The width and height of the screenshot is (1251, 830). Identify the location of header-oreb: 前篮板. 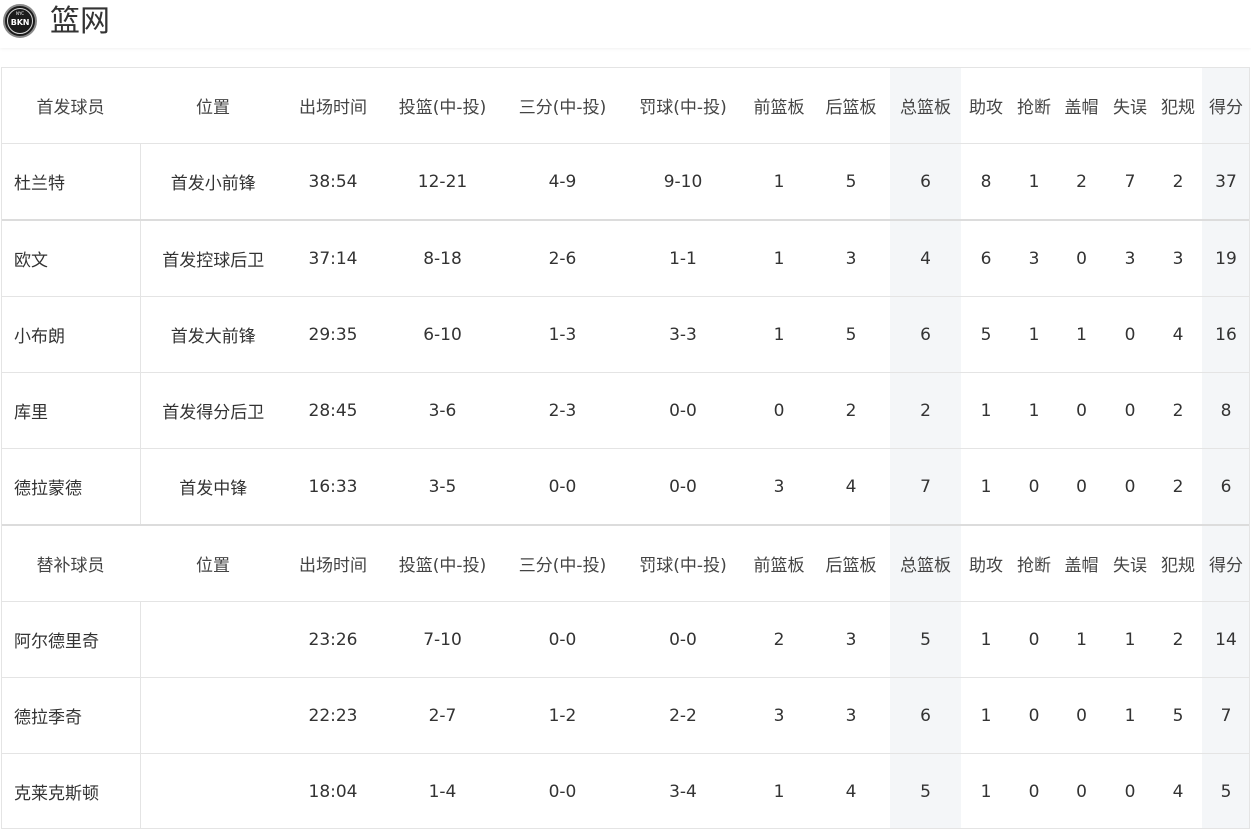
(779, 563).